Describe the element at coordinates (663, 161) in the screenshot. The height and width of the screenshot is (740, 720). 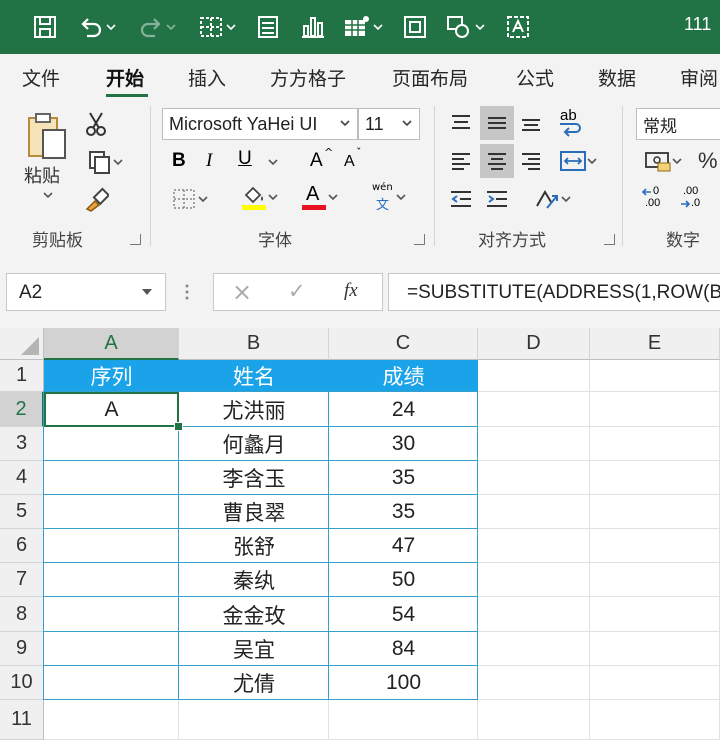
I see `accounting-format-icon` at that location.